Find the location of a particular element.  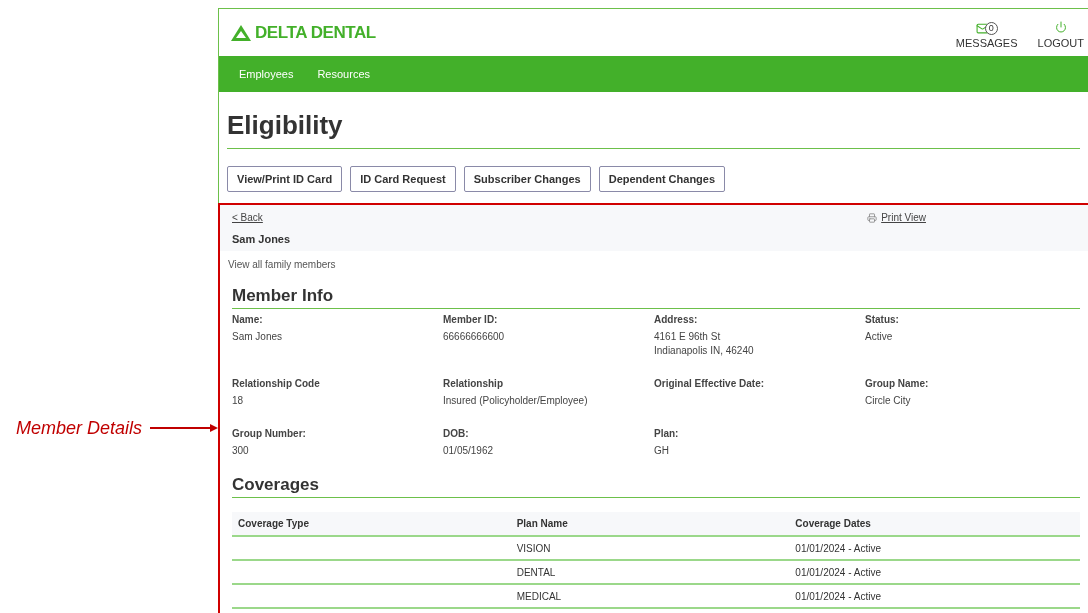

column-header: Plan Name is located at coordinates (542, 524).